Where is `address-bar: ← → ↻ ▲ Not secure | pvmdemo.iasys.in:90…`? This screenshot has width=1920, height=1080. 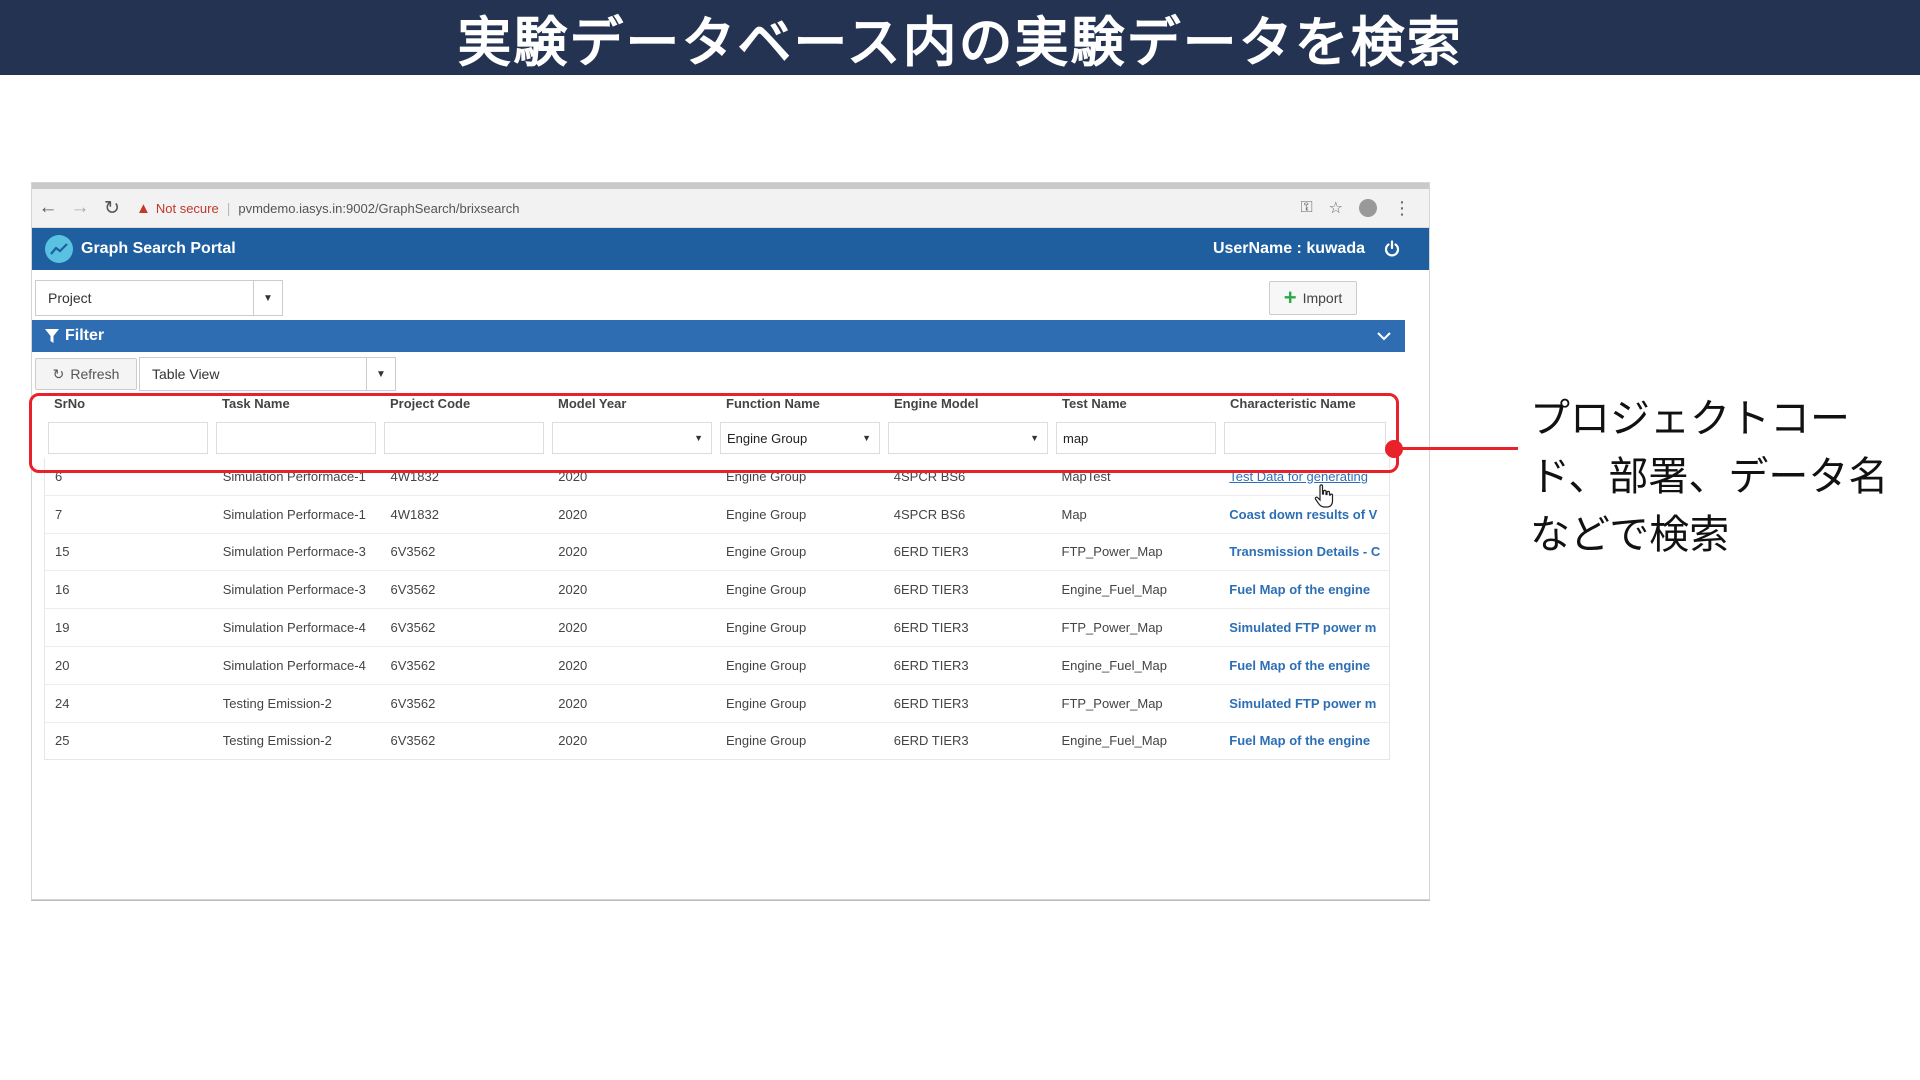
address-bar: ← → ↻ ▲ Not secure | pvmdemo.iasys.in:90… is located at coordinates (730, 208).